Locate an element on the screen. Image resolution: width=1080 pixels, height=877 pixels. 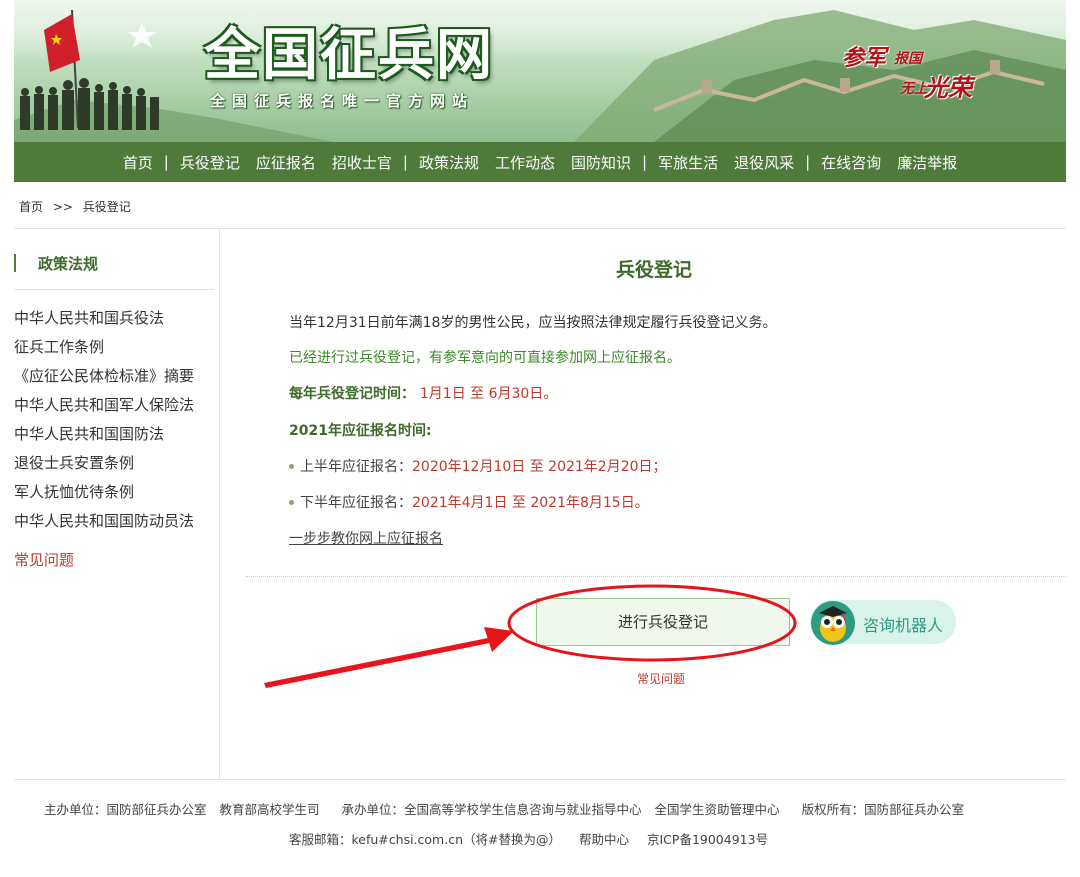
footer-copyright: 版权所有：国防部征兵办公室 is located at coordinates (883, 809).